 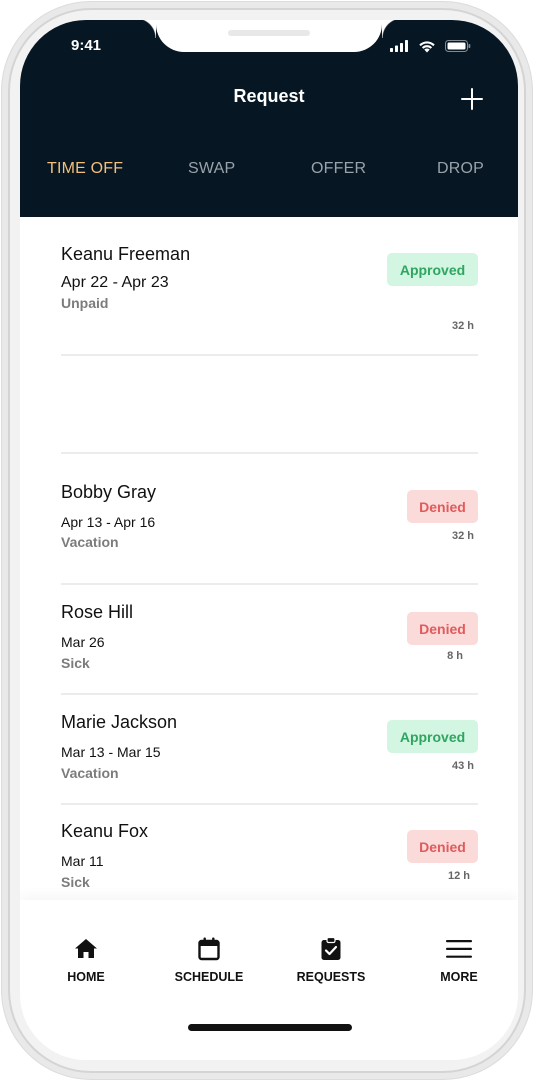 I want to click on request-hours: 12 h, so click(x=458, y=876).